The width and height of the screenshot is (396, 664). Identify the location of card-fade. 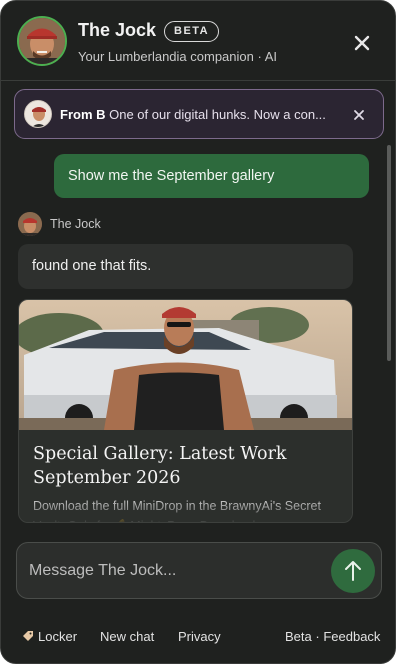
(185, 511).